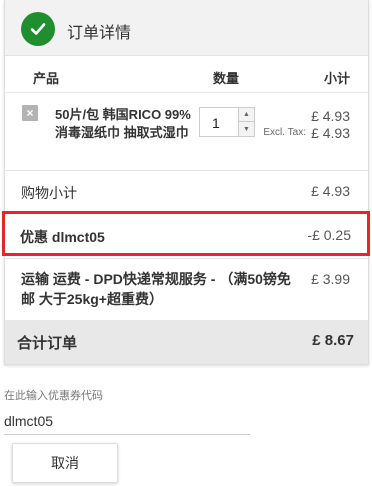 This screenshot has width=372, height=487. Describe the element at coordinates (330, 191) in the screenshot. I see `subtotal-value: £ 4.93` at that location.